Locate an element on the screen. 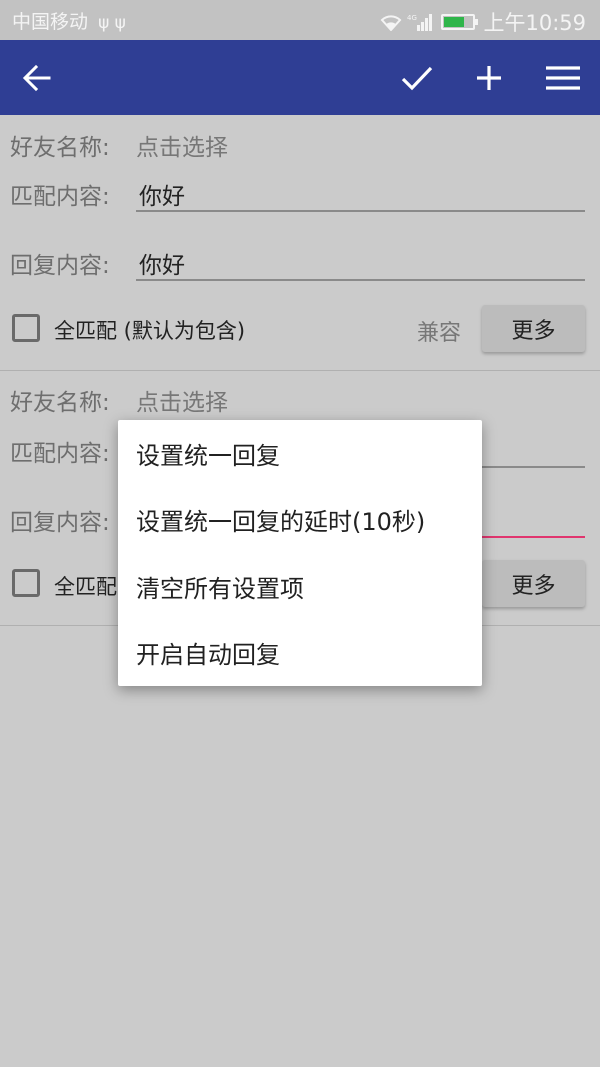 The width and height of the screenshot is (600, 1067). usb-icon: ψ ψ is located at coordinates (112, 23).